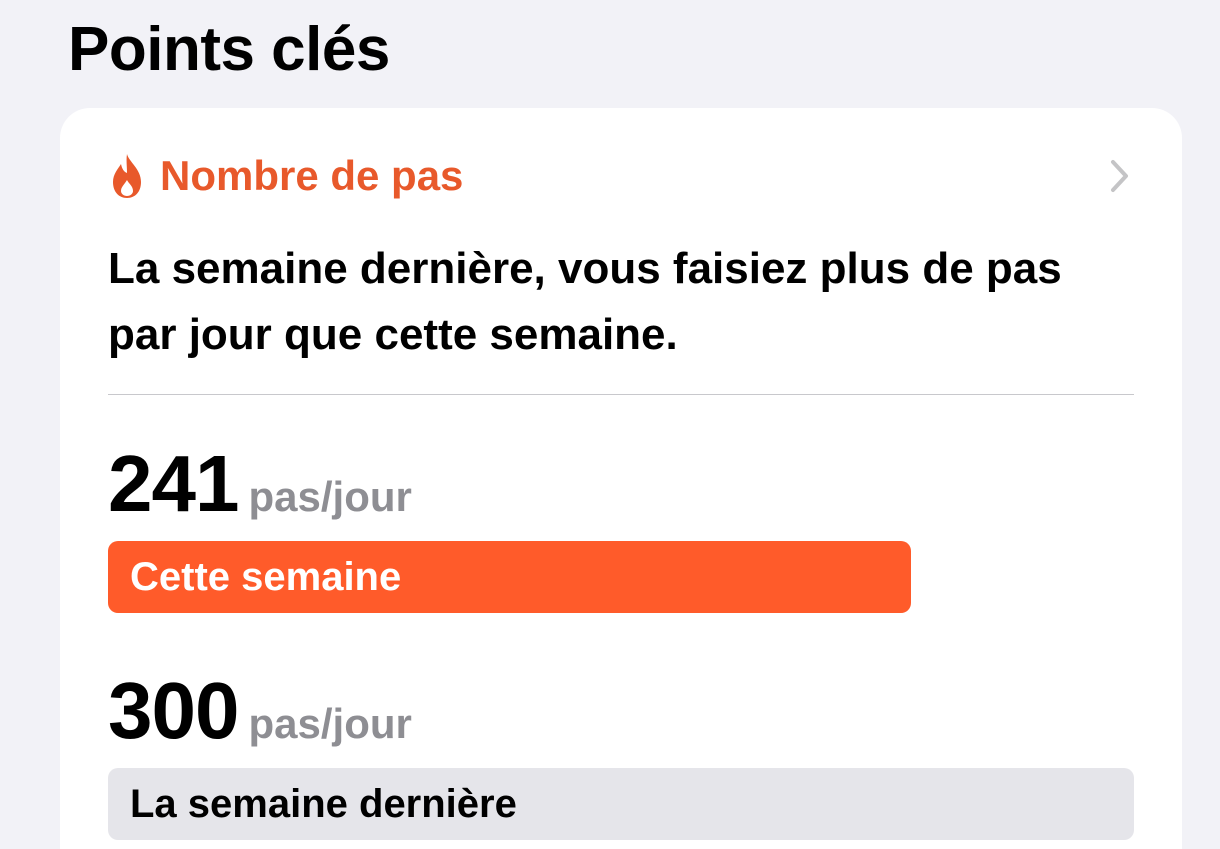 Image resolution: width=1220 pixels, height=849 pixels. Describe the element at coordinates (129, 176) in the screenshot. I see `flame-icon` at that location.